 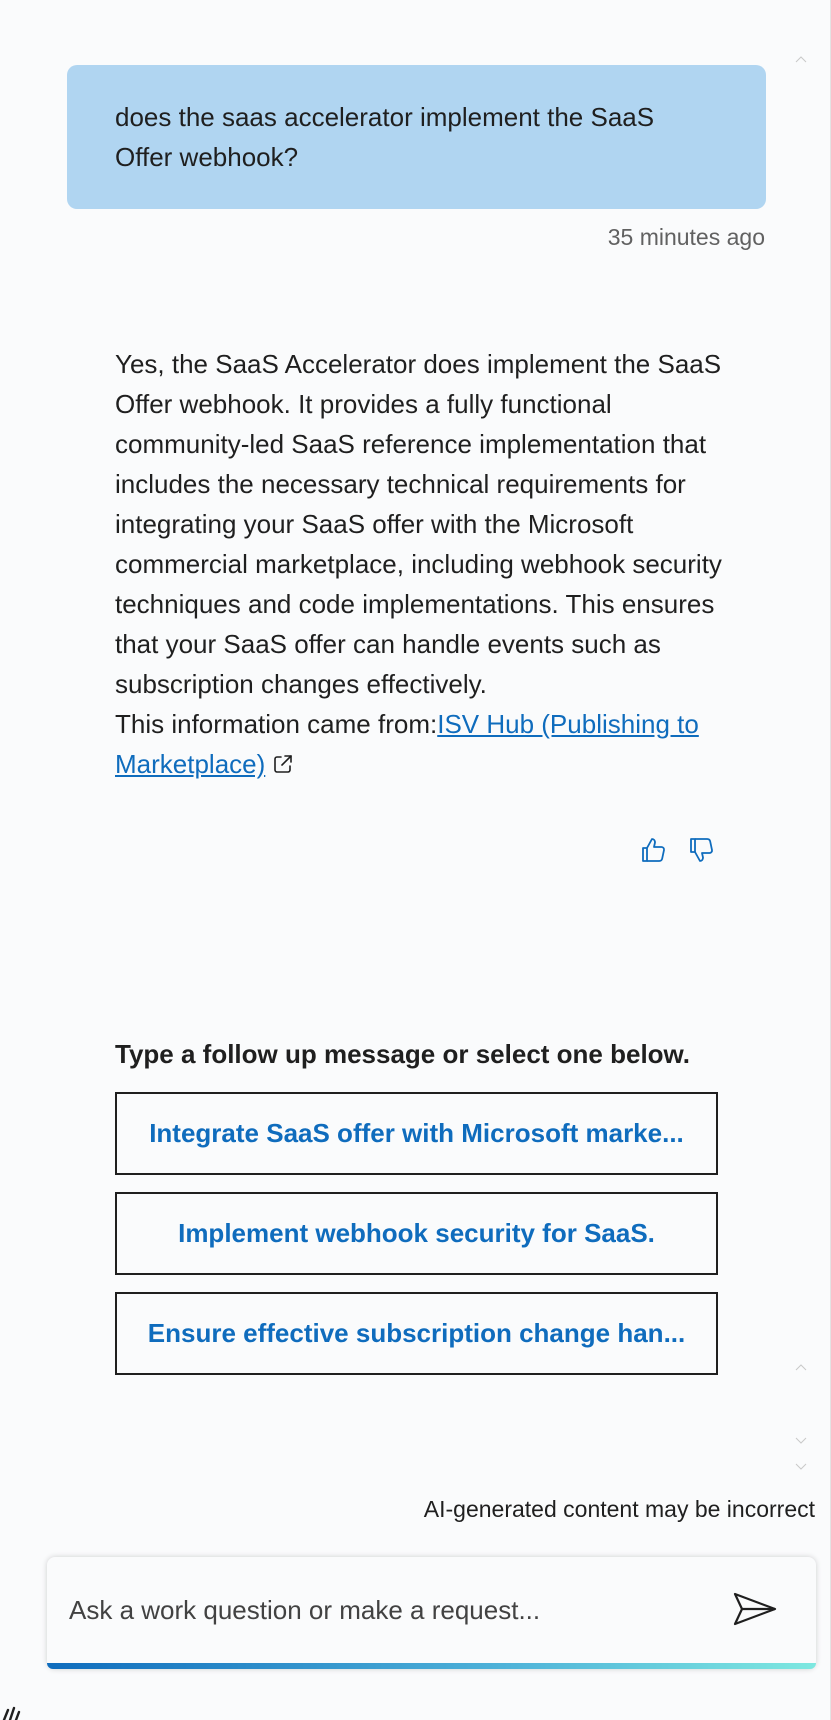 What do you see at coordinates (686, 237) in the screenshot?
I see `message-timestamp: 35 minutes ago` at bounding box center [686, 237].